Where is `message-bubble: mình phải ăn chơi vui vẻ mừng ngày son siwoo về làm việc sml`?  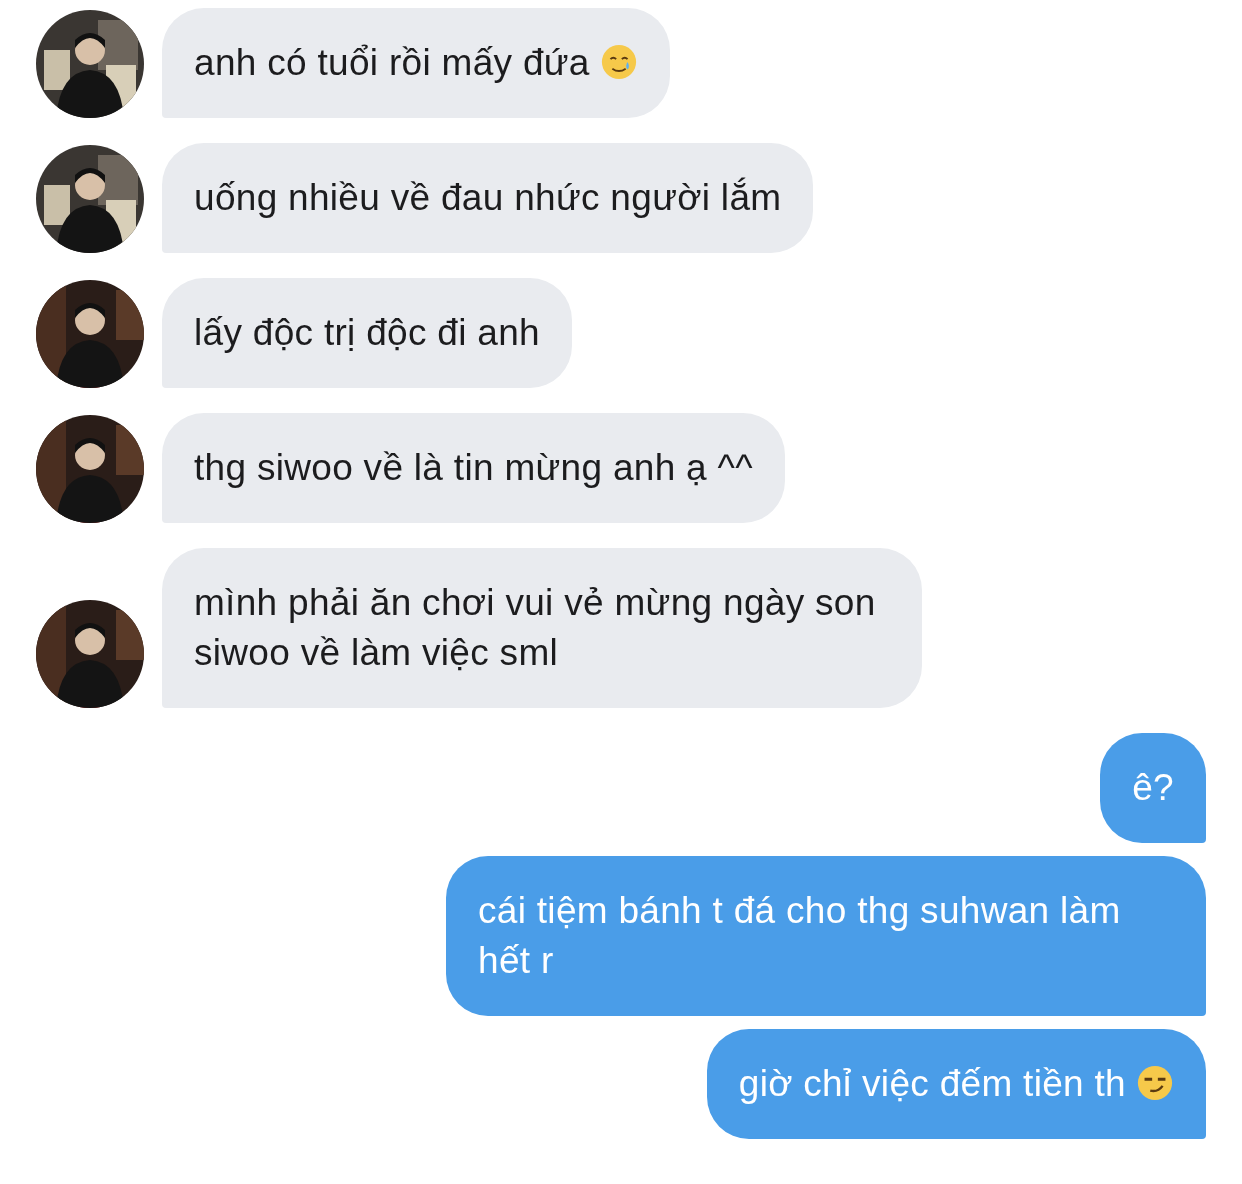 message-bubble: mình phải ăn chơi vui vẻ mừng ngày son siwoo về làm việc sml is located at coordinates (542, 628).